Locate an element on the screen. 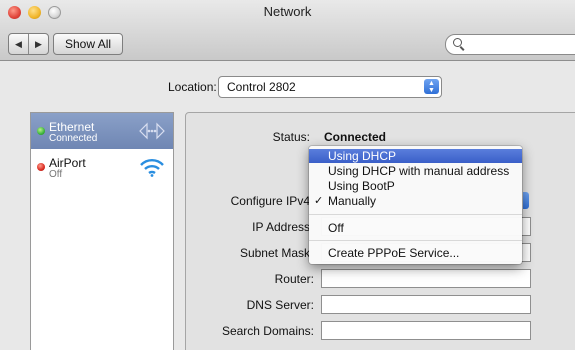 This screenshot has width=575, height=350. forward-button: ▶ is located at coordinates (38, 44).